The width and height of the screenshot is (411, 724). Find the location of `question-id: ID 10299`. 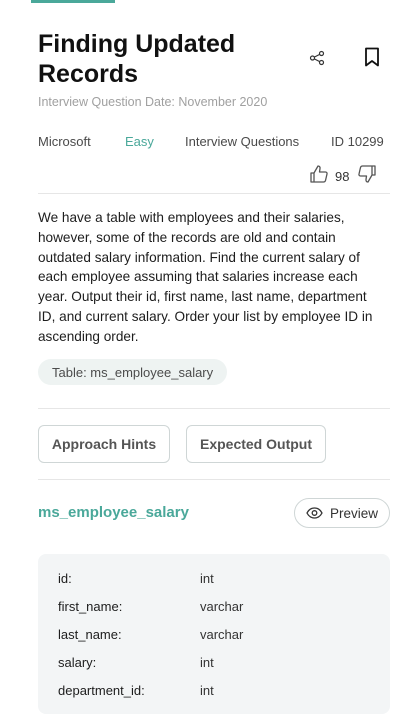

question-id: ID 10299 is located at coordinates (357, 141).